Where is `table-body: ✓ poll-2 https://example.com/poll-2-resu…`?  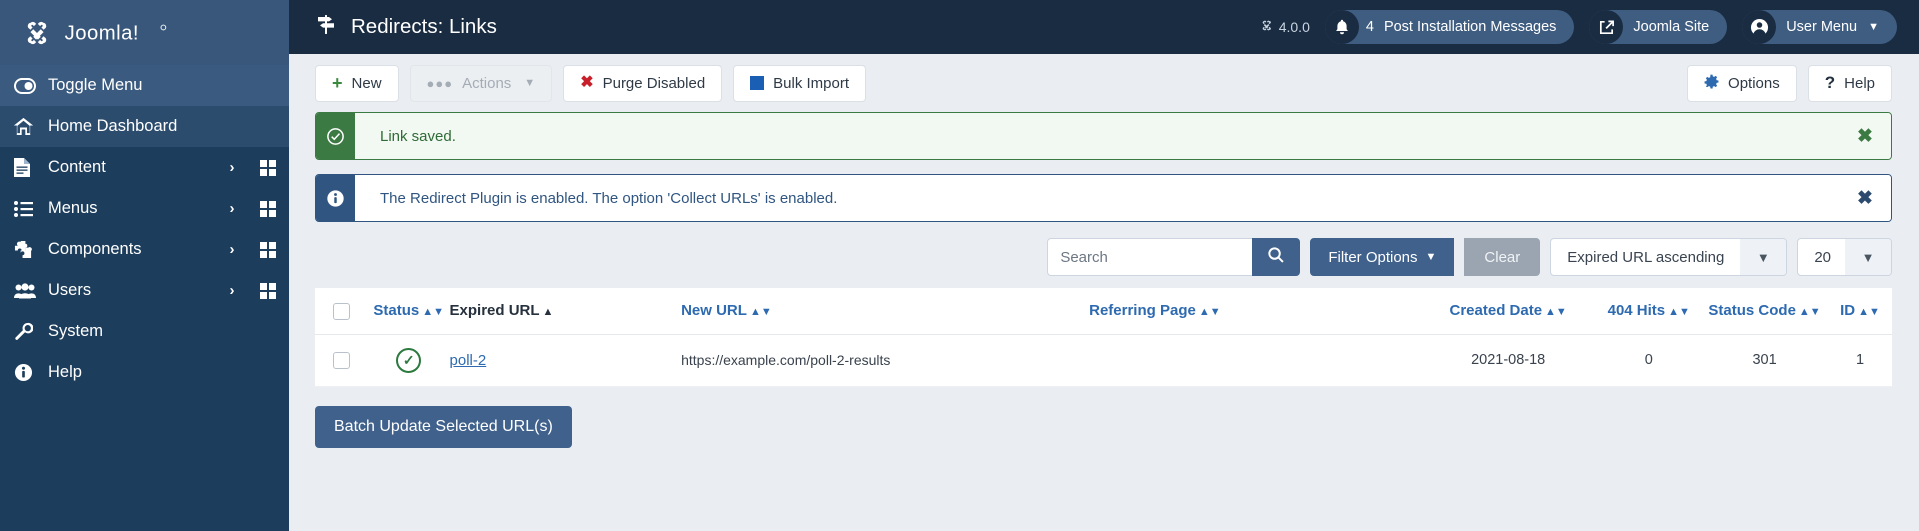
table-body: ✓ poll-2 https://example.com/poll-2-resu… is located at coordinates (1103, 360).